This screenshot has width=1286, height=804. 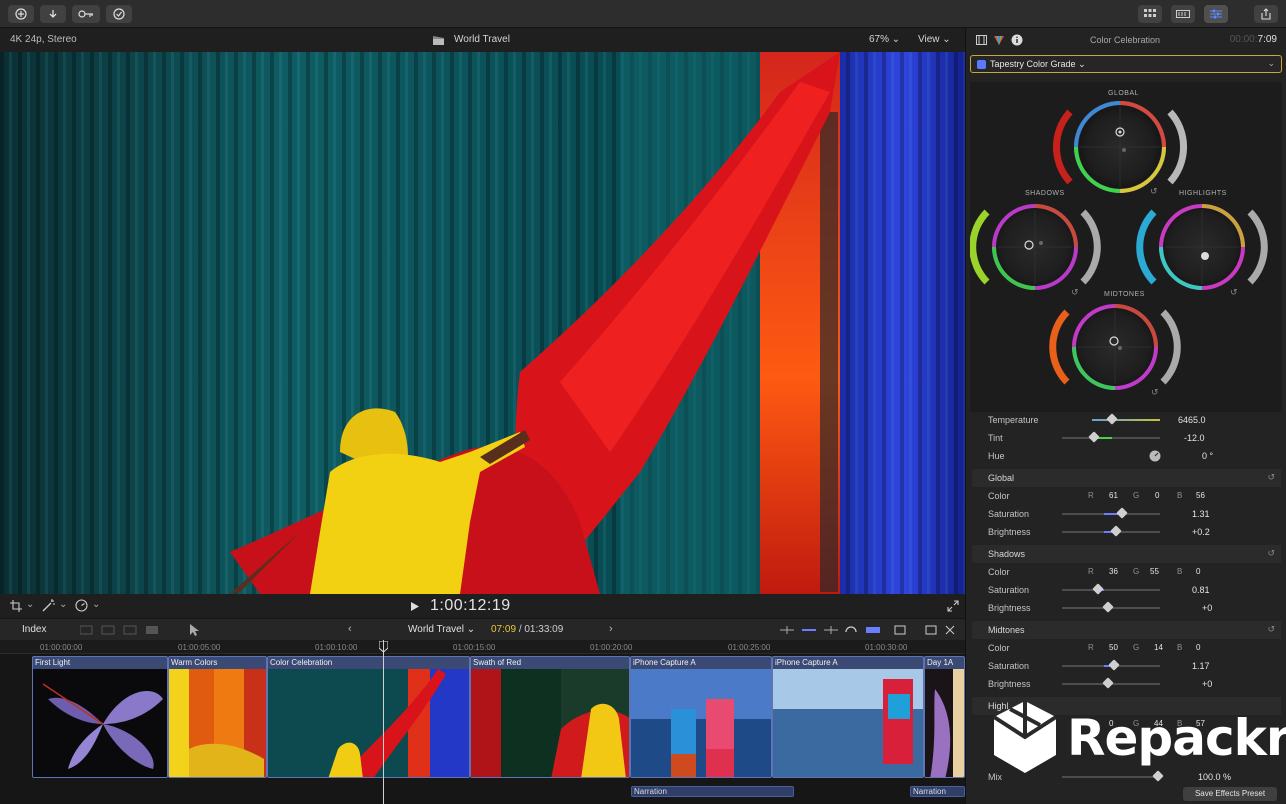 What do you see at coordinates (934, 39) in the screenshot?
I see `view-menu: View ⌄` at bounding box center [934, 39].